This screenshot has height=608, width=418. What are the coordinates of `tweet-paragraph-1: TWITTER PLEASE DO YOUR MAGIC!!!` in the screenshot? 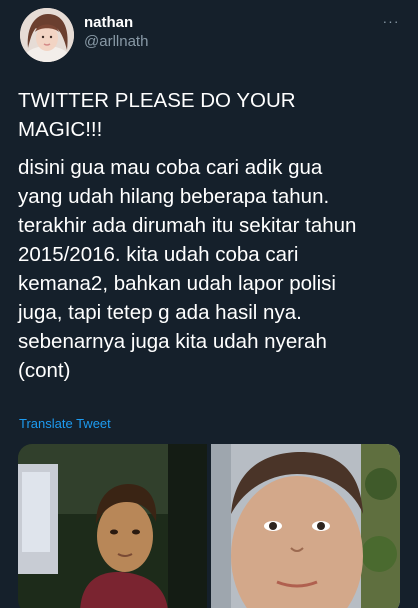 It's located at (157, 115).